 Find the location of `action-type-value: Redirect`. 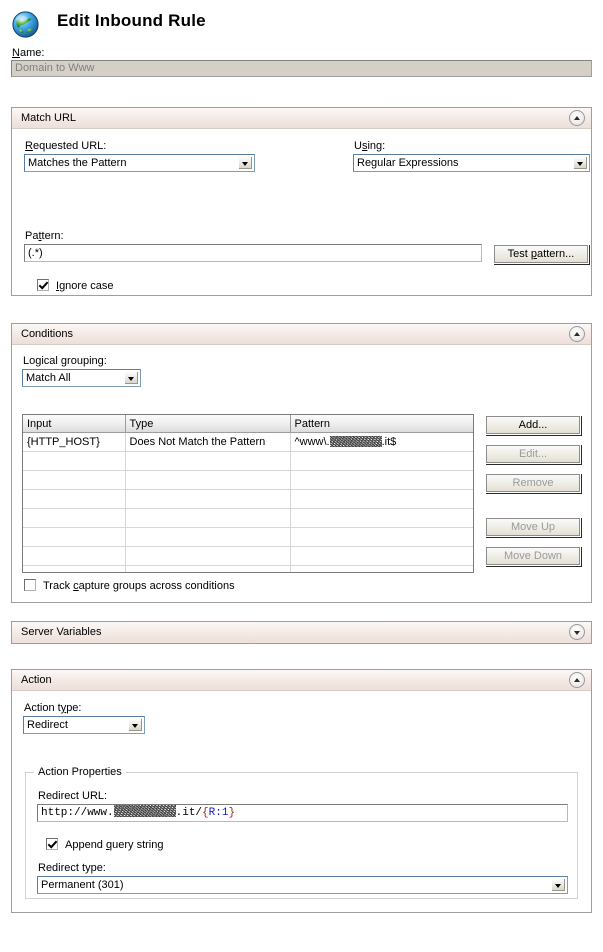

action-type-value: Redirect is located at coordinates (47, 725).